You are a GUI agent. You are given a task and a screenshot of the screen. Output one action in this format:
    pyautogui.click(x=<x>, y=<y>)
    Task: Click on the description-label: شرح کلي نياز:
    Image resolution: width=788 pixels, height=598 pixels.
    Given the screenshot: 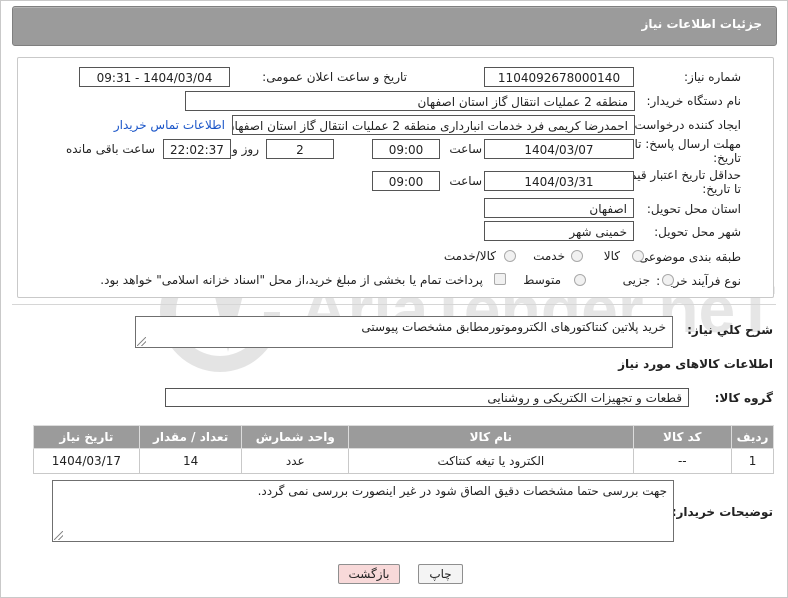 What is the action you would take?
    pyautogui.click(x=730, y=330)
    